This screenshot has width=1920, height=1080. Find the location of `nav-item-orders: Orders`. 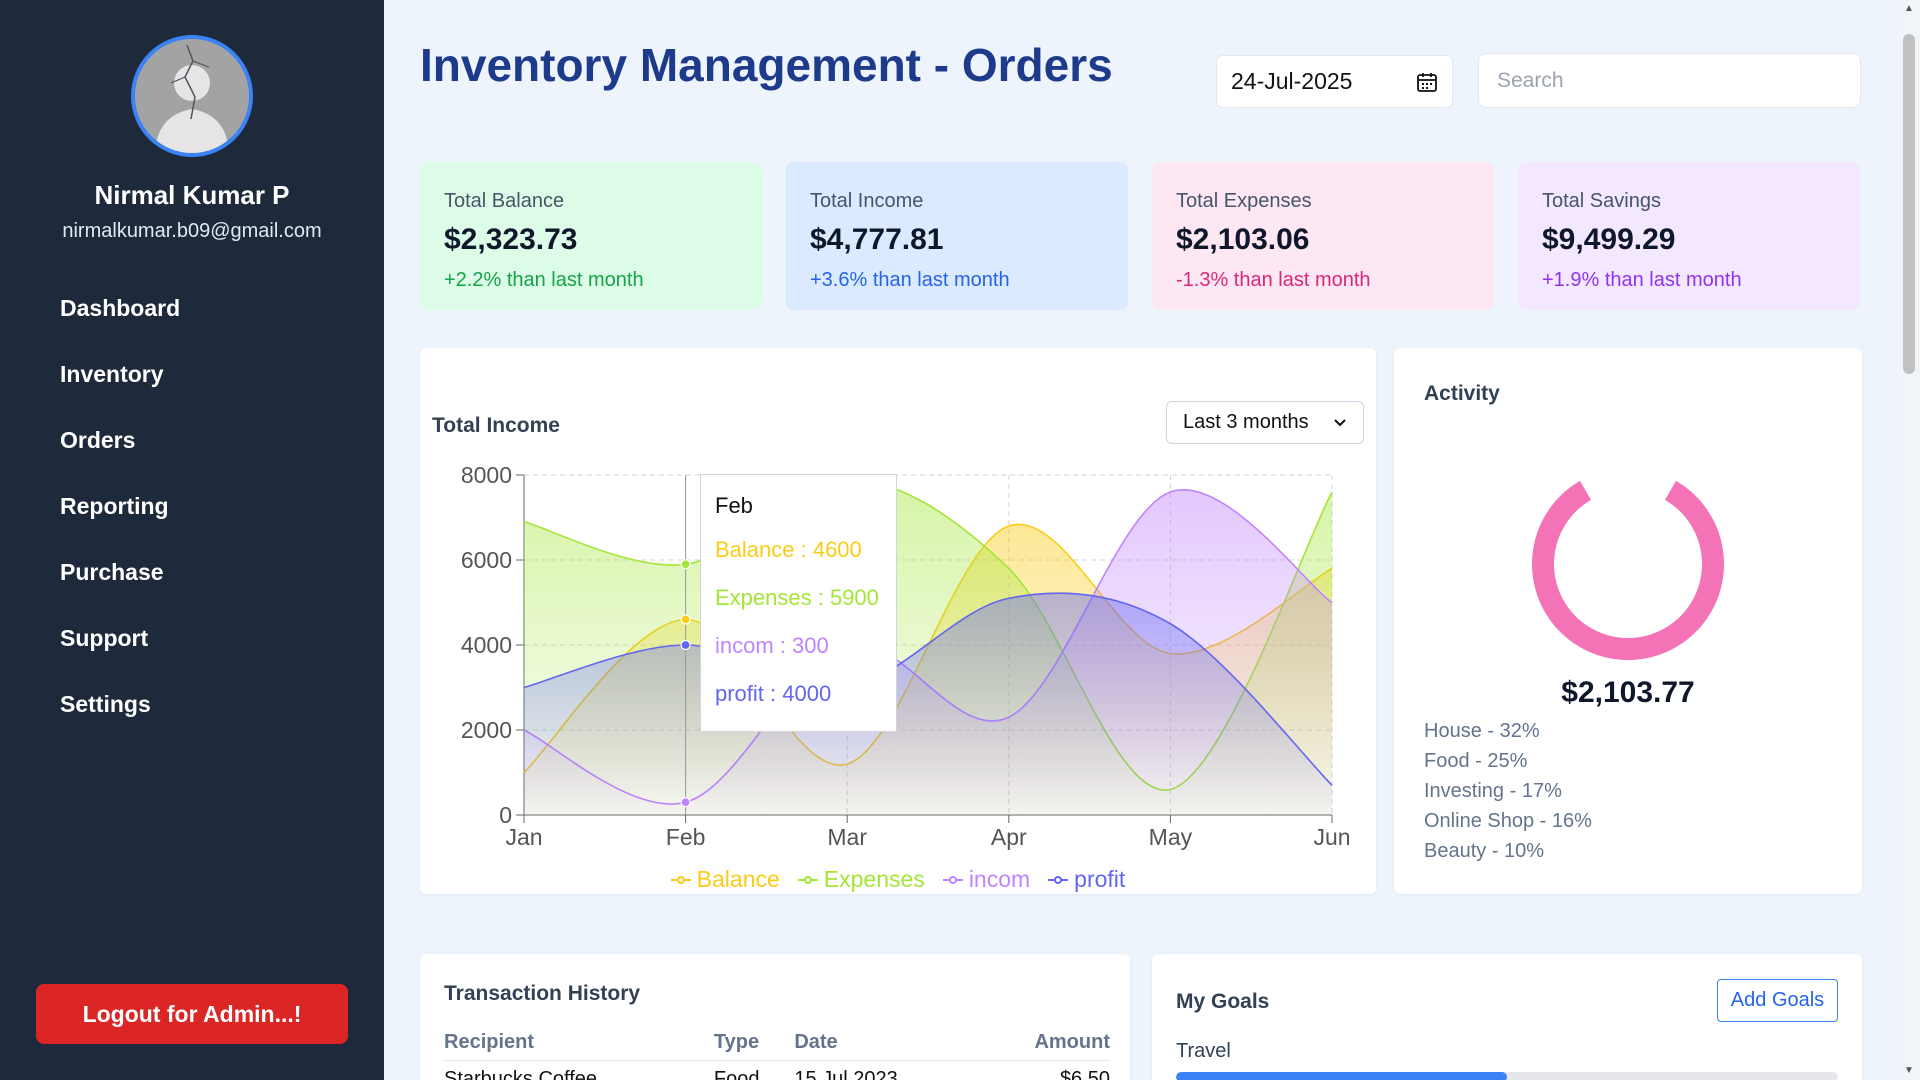

nav-item-orders: Orders is located at coordinates (120, 455).